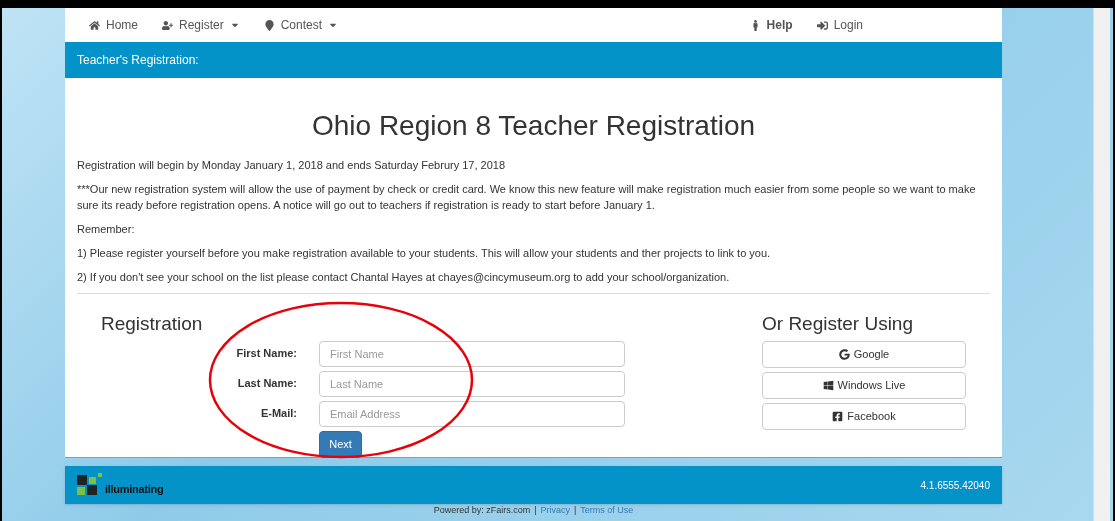 The height and width of the screenshot is (521, 1115). Describe the element at coordinates (424, 253) in the screenshot. I see `paragraph: 1) Please register yourself before you make registration available to your students. This will allow your students and ther projects to link to you.` at that location.